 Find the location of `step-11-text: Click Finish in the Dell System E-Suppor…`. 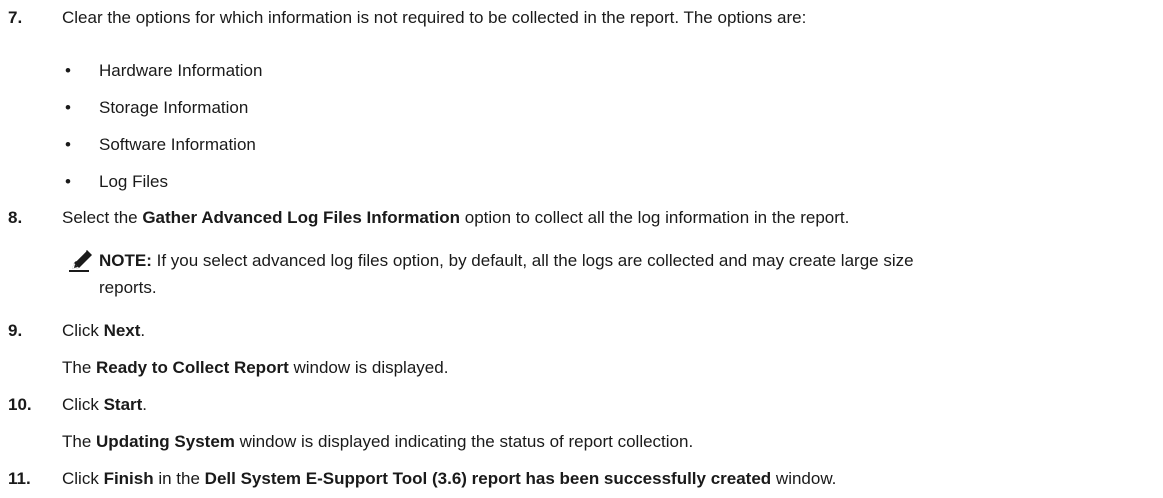

step-11-text: Click Finish in the Dell System E-Suppor… is located at coordinates (449, 479).